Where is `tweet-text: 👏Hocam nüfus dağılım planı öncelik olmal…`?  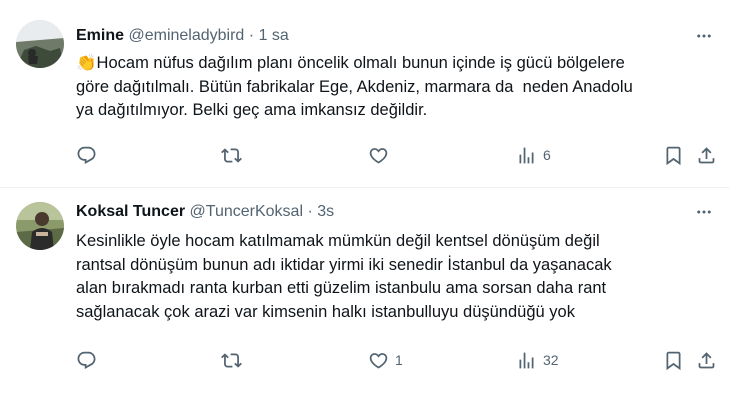 tweet-text: 👏Hocam nüfus dağılım planı öncelik olmal… is located at coordinates (396, 87).